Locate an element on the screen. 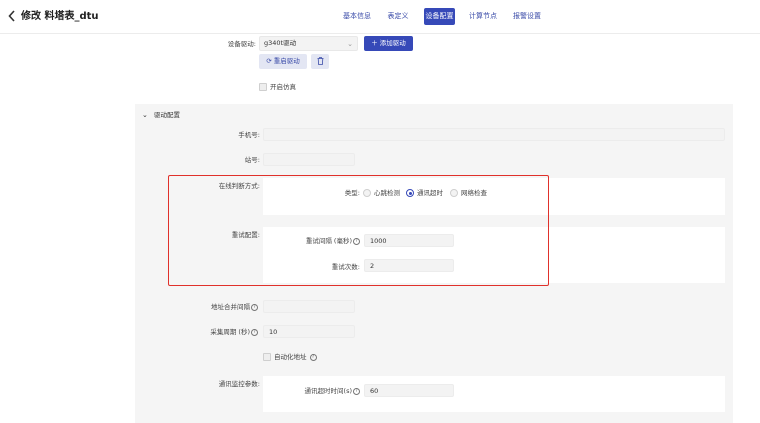 This screenshot has width=760, height=423. simulation-checkbox is located at coordinates (263, 87).